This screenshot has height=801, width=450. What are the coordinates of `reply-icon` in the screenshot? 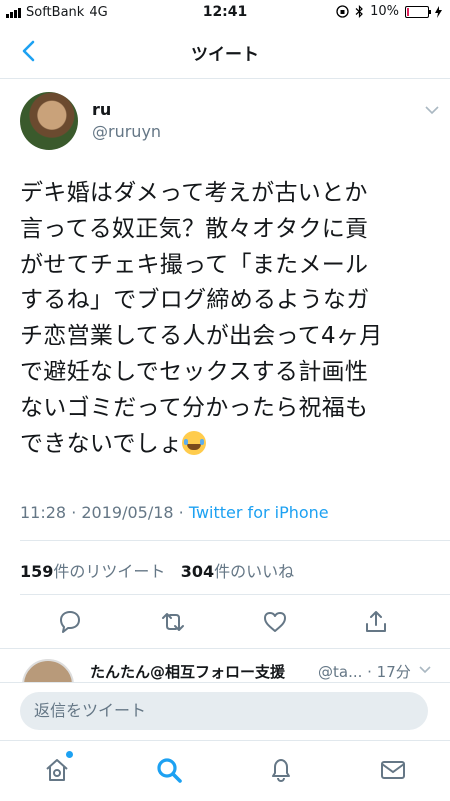 It's located at (70, 622).